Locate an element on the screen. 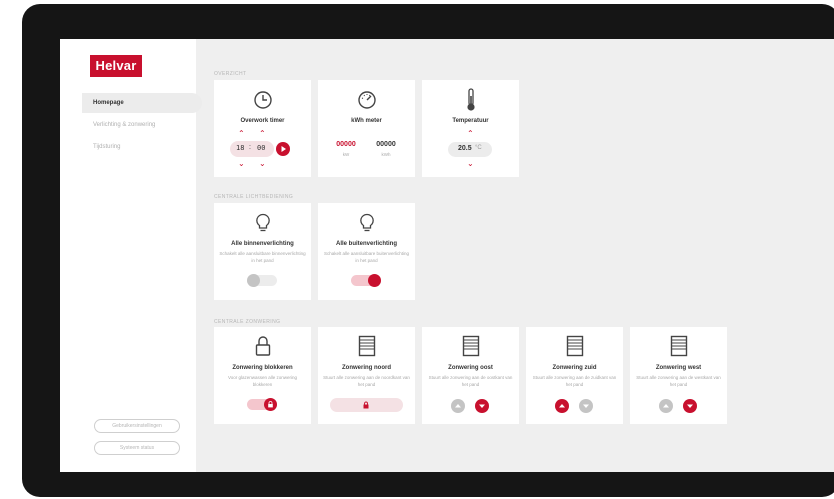  sidebar-item-homepage: Homepage is located at coordinates (142, 103).